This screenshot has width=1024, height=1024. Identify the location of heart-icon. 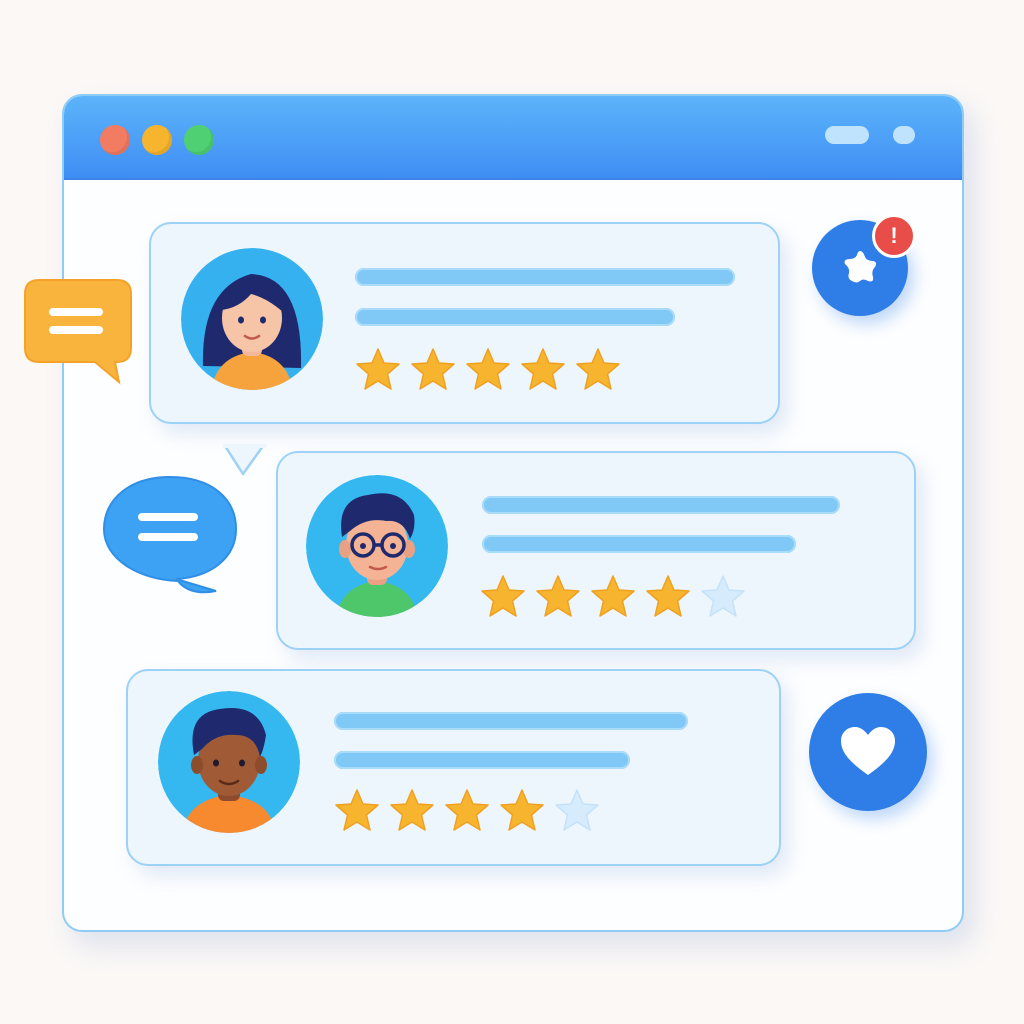
(868, 752).